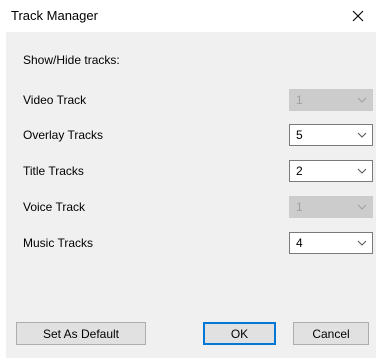 The width and height of the screenshot is (381, 364). Describe the element at coordinates (54, 207) in the screenshot. I see `voice-track-label: Voice Track` at that location.